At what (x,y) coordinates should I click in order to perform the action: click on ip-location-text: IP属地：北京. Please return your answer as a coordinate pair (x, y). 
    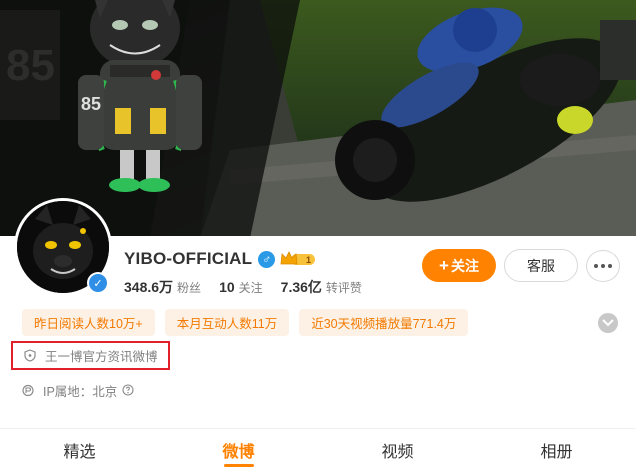
    Looking at the image, I should click on (80, 391).